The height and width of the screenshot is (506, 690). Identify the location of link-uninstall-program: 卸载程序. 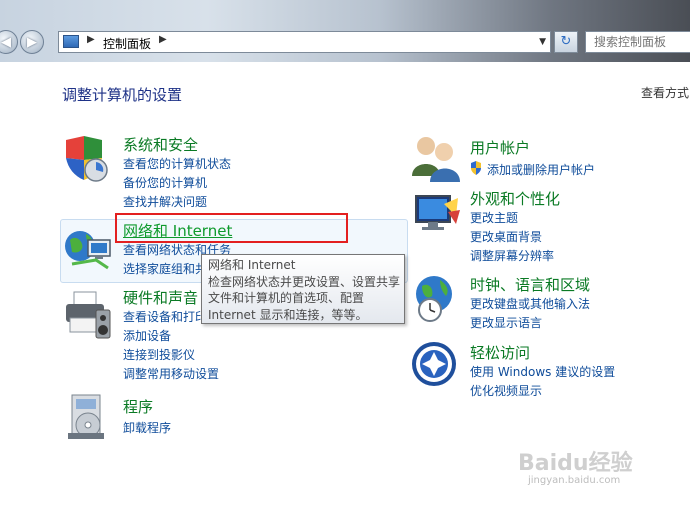
(147, 427).